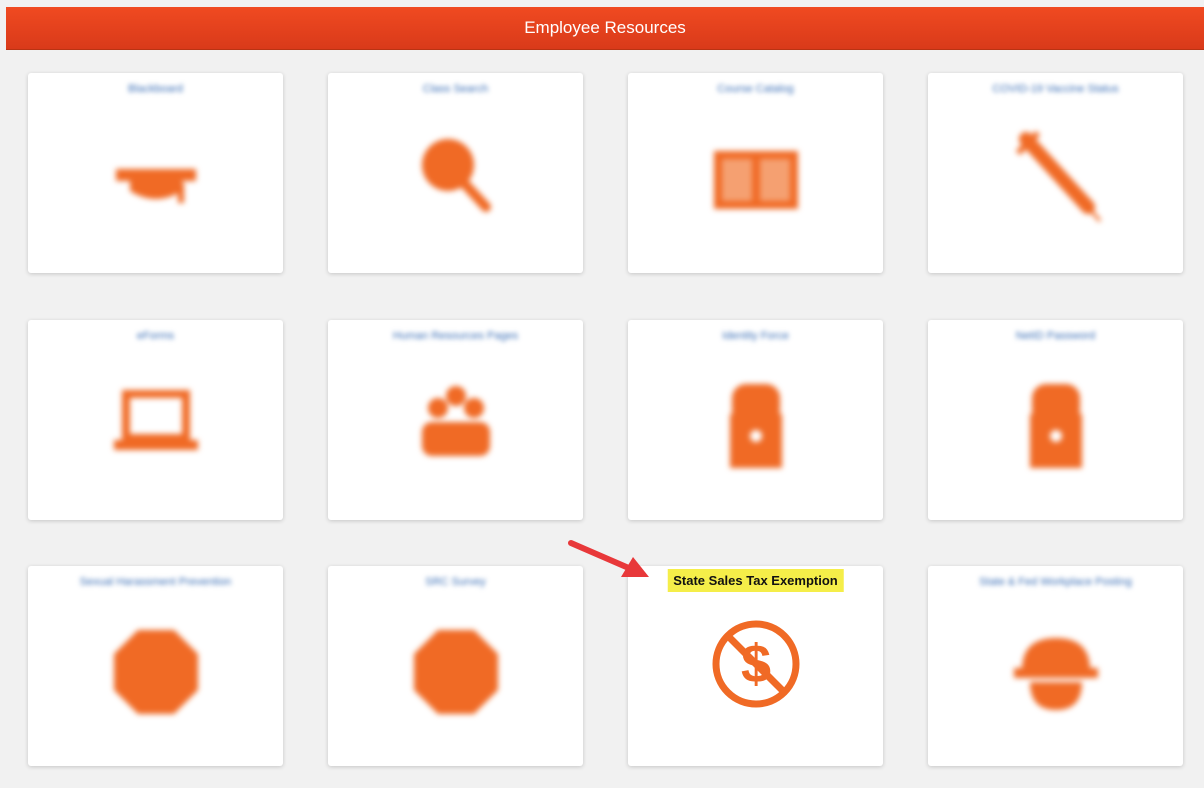  I want to click on tile-covid-vaccine: COVID-19 Vaccine Status, so click(1055, 173).